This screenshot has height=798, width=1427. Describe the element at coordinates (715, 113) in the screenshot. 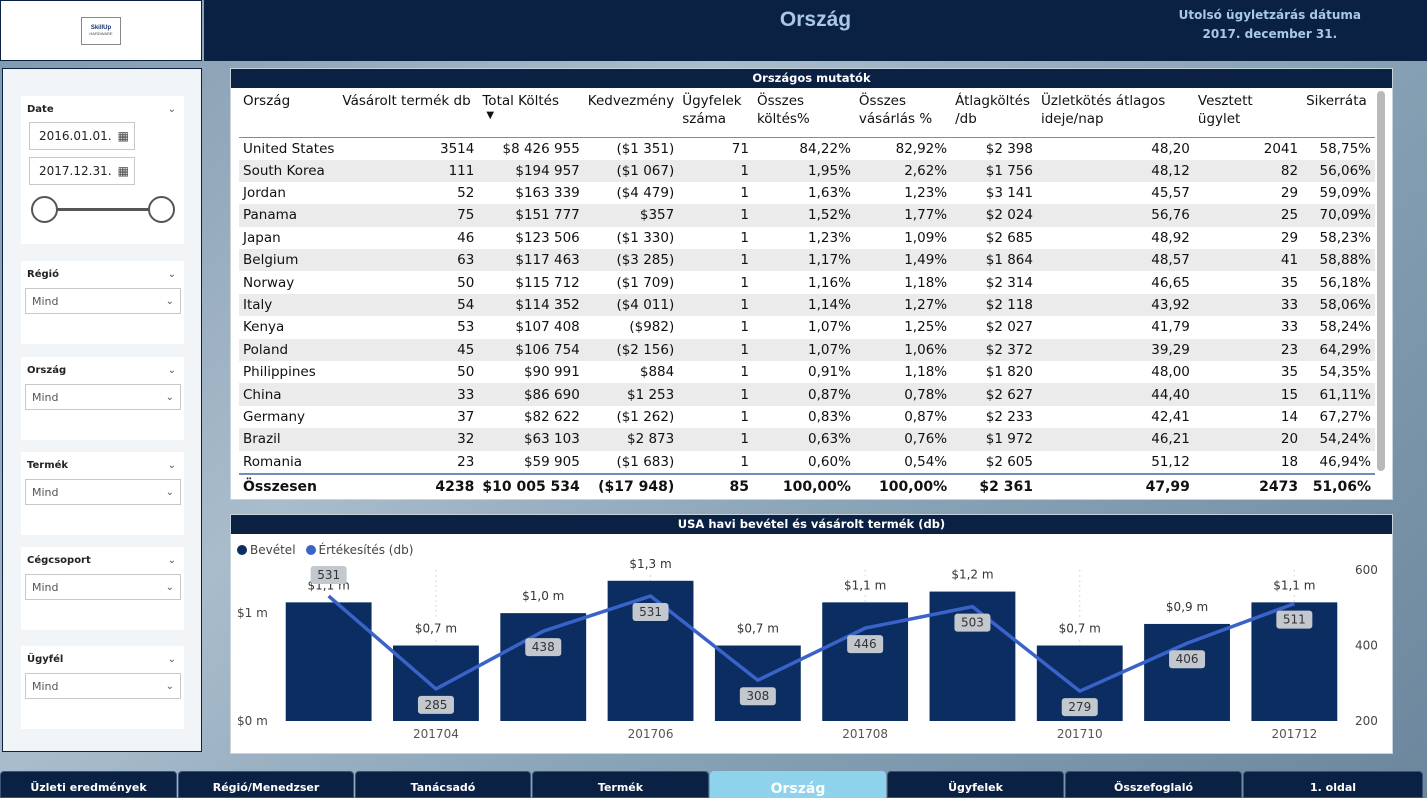

I see `column-header: Ügyfelek száma` at that location.